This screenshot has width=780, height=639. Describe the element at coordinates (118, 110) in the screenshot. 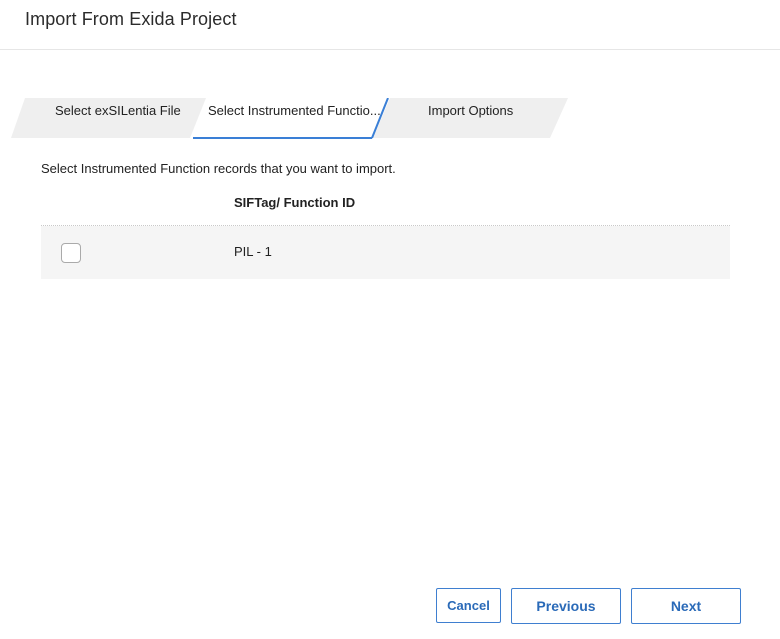

I see `wizard-step-select-file: Select exSILentia File` at that location.